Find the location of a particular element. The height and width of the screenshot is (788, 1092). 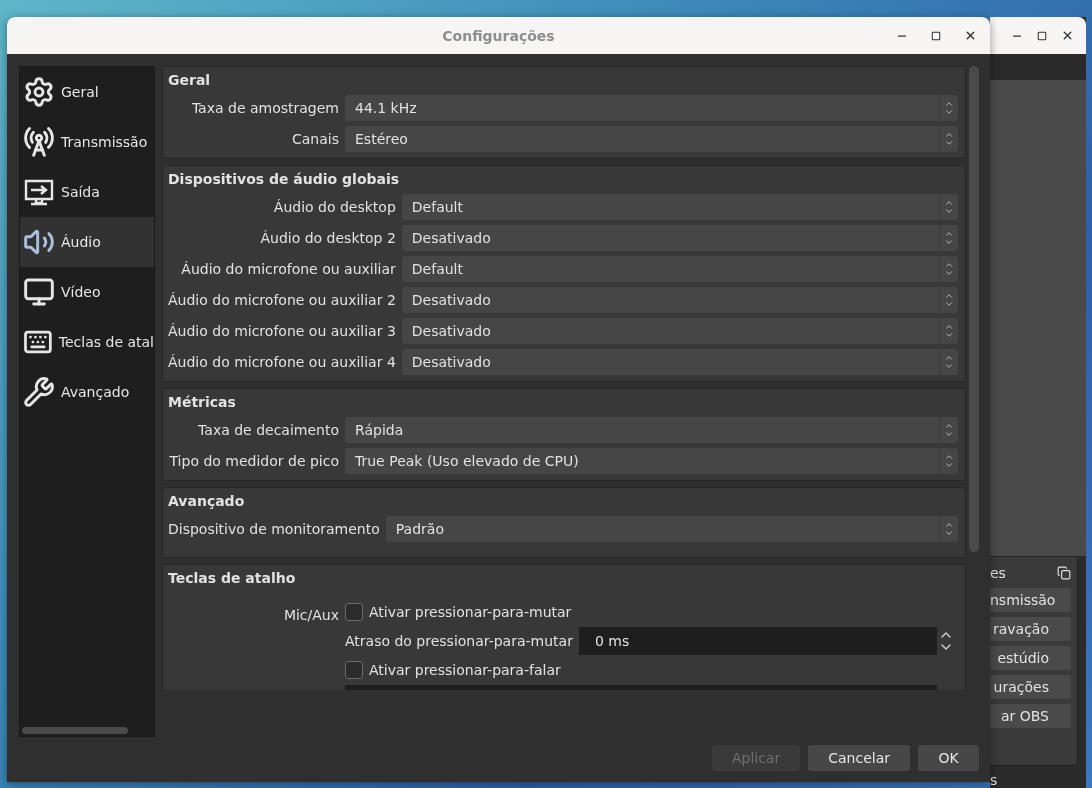

dialog-button: OK is located at coordinates (948, 758).